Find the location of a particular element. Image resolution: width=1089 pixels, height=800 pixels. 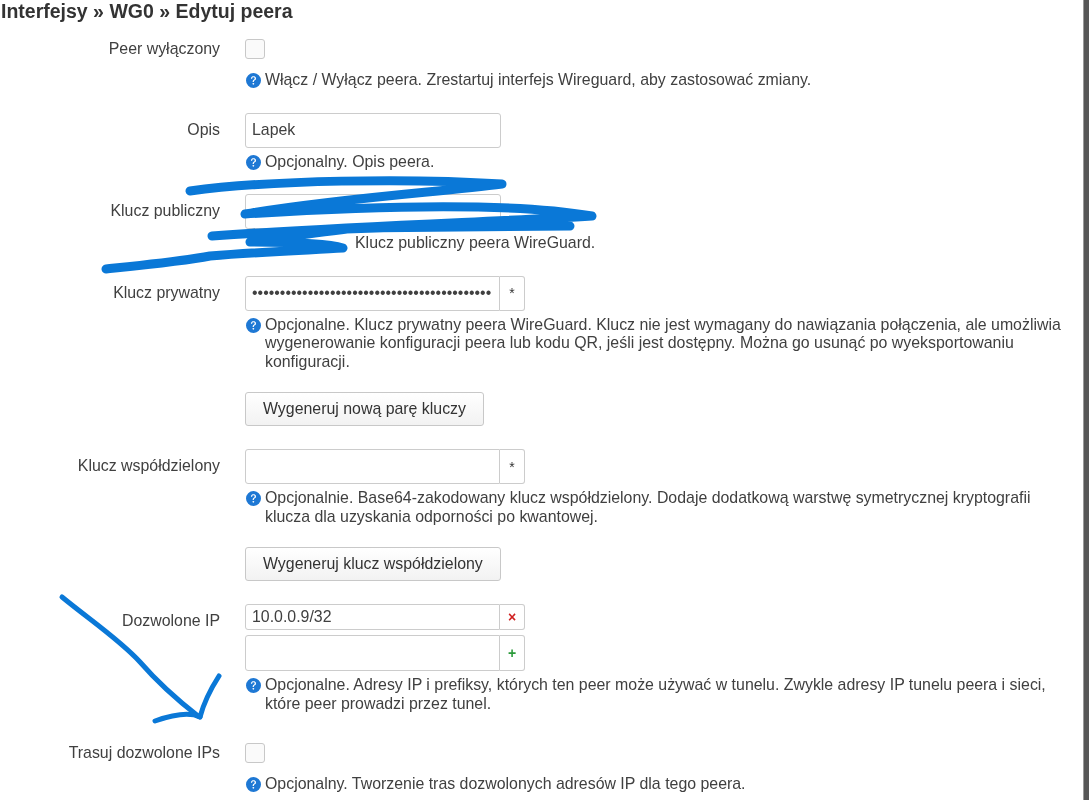

page-title: Interfejsy » WG0 » Edytuj peera is located at coordinates (146, 11).